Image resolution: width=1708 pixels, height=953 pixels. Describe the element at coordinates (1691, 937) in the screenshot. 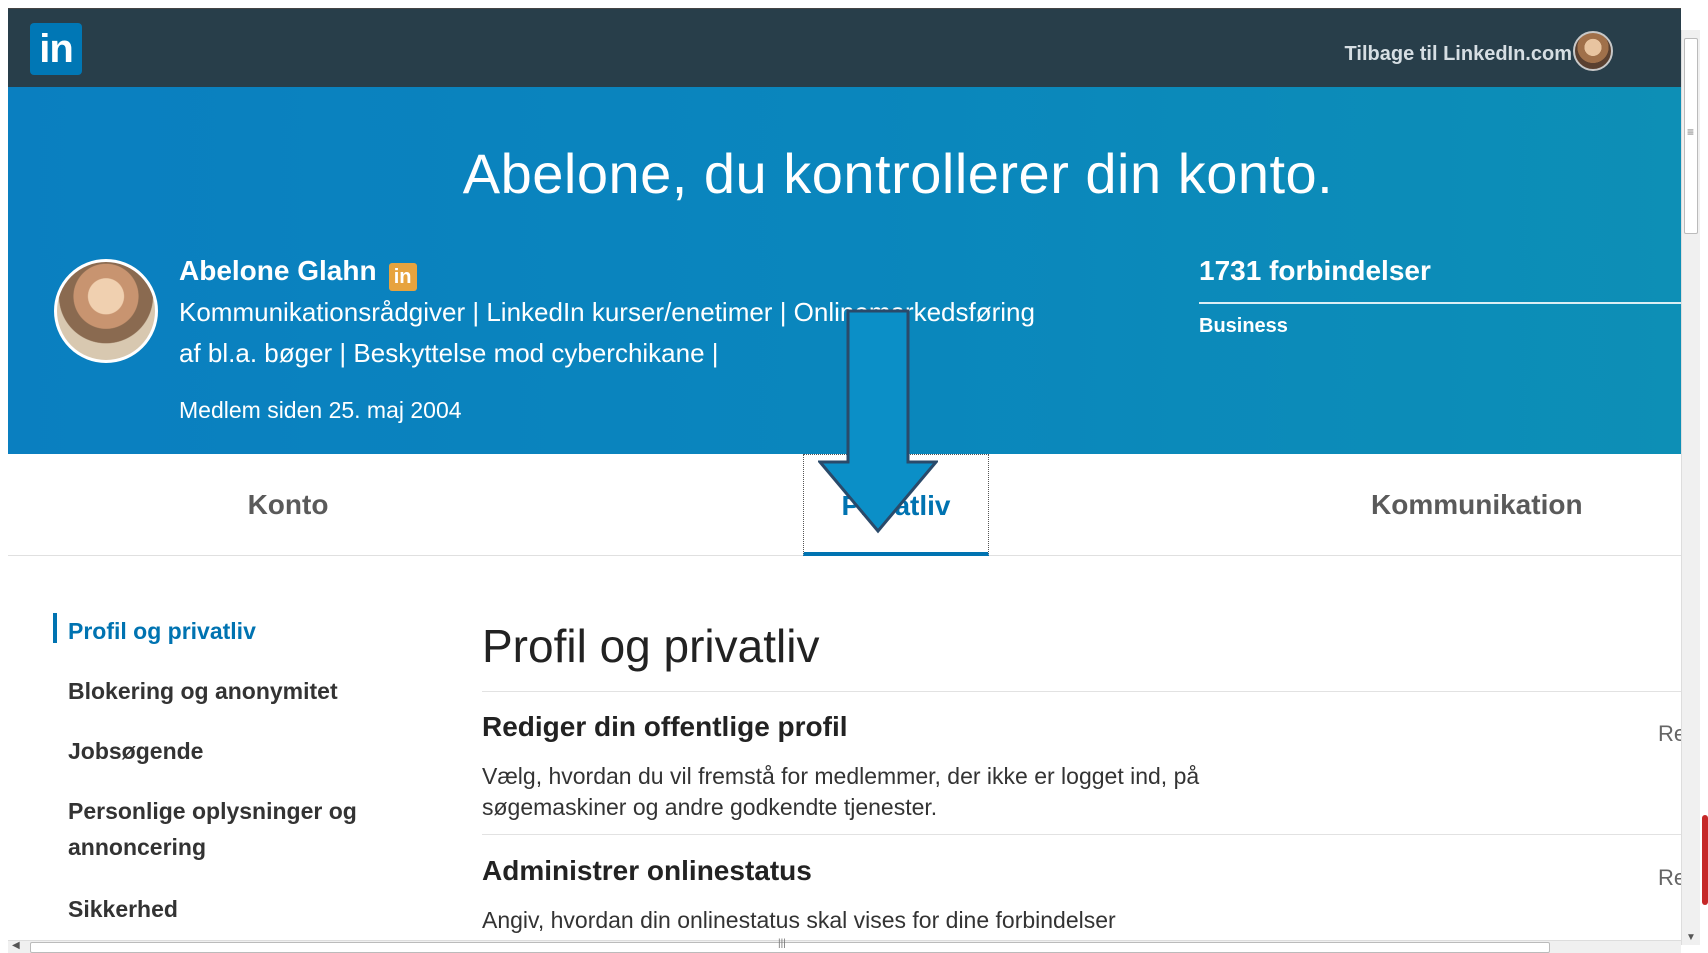

I see `scroll-down-arrow-icon: ▼` at that location.